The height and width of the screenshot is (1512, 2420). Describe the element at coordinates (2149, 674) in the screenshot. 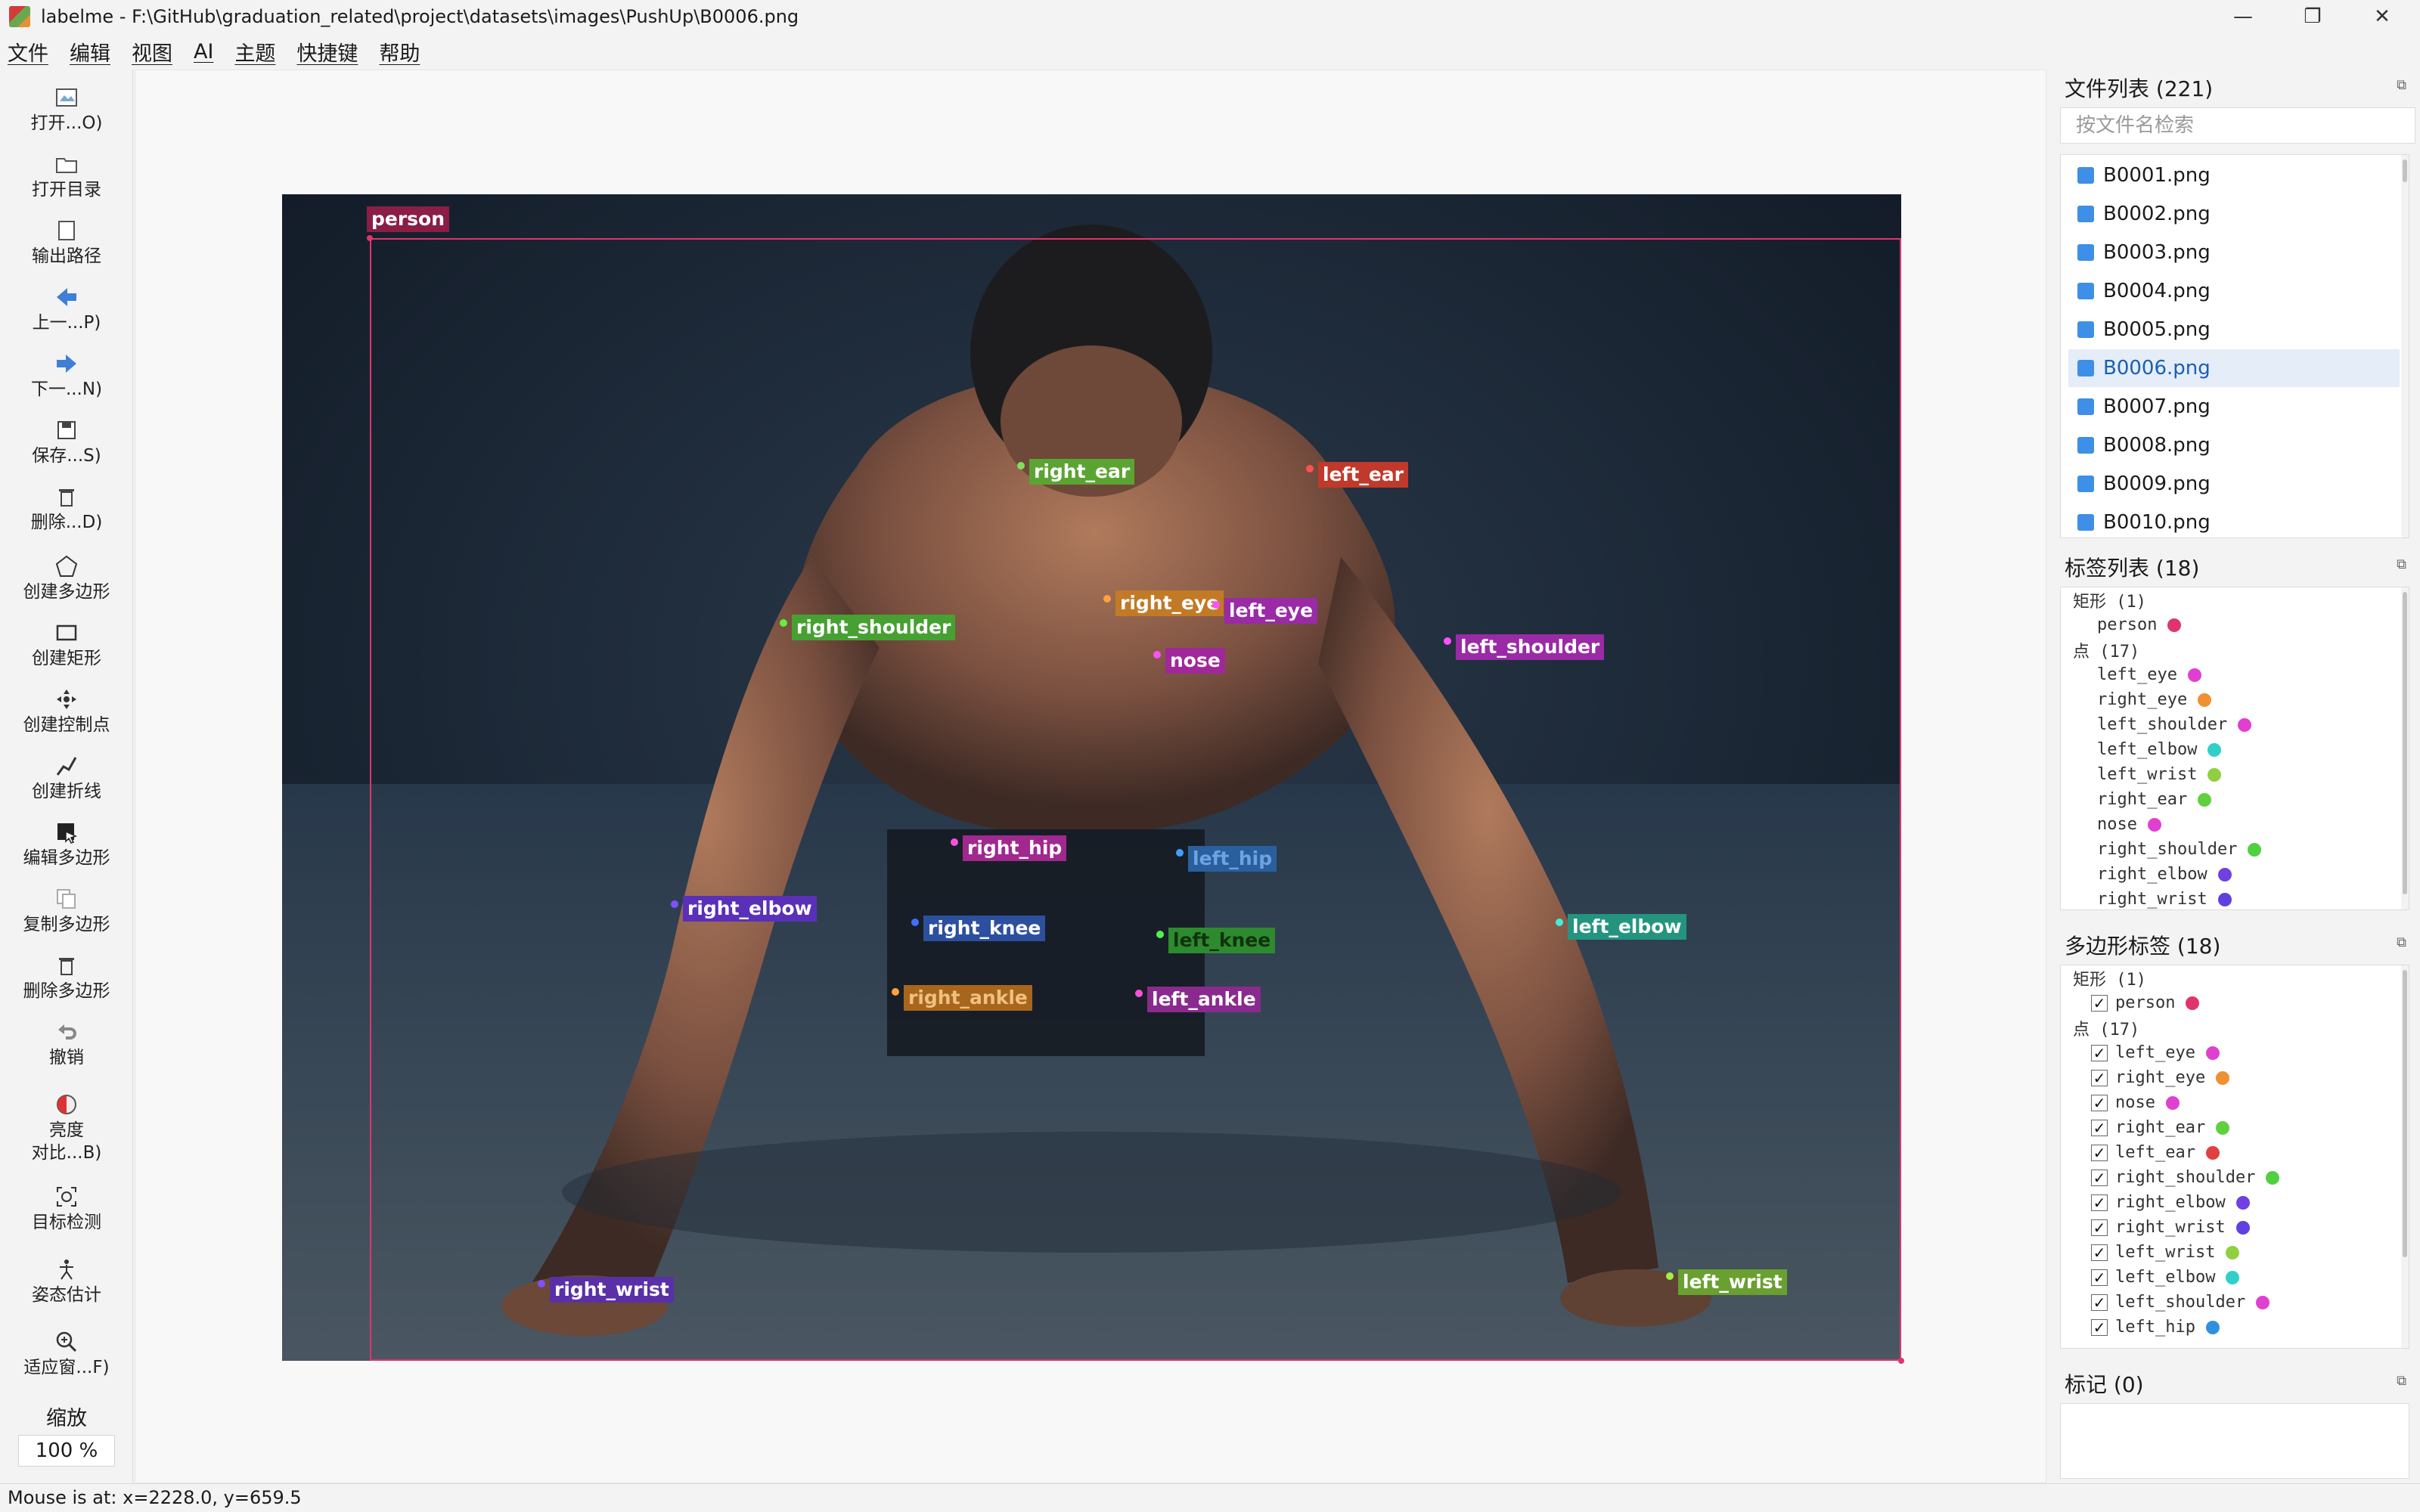

I see `label-item: left_eye` at that location.